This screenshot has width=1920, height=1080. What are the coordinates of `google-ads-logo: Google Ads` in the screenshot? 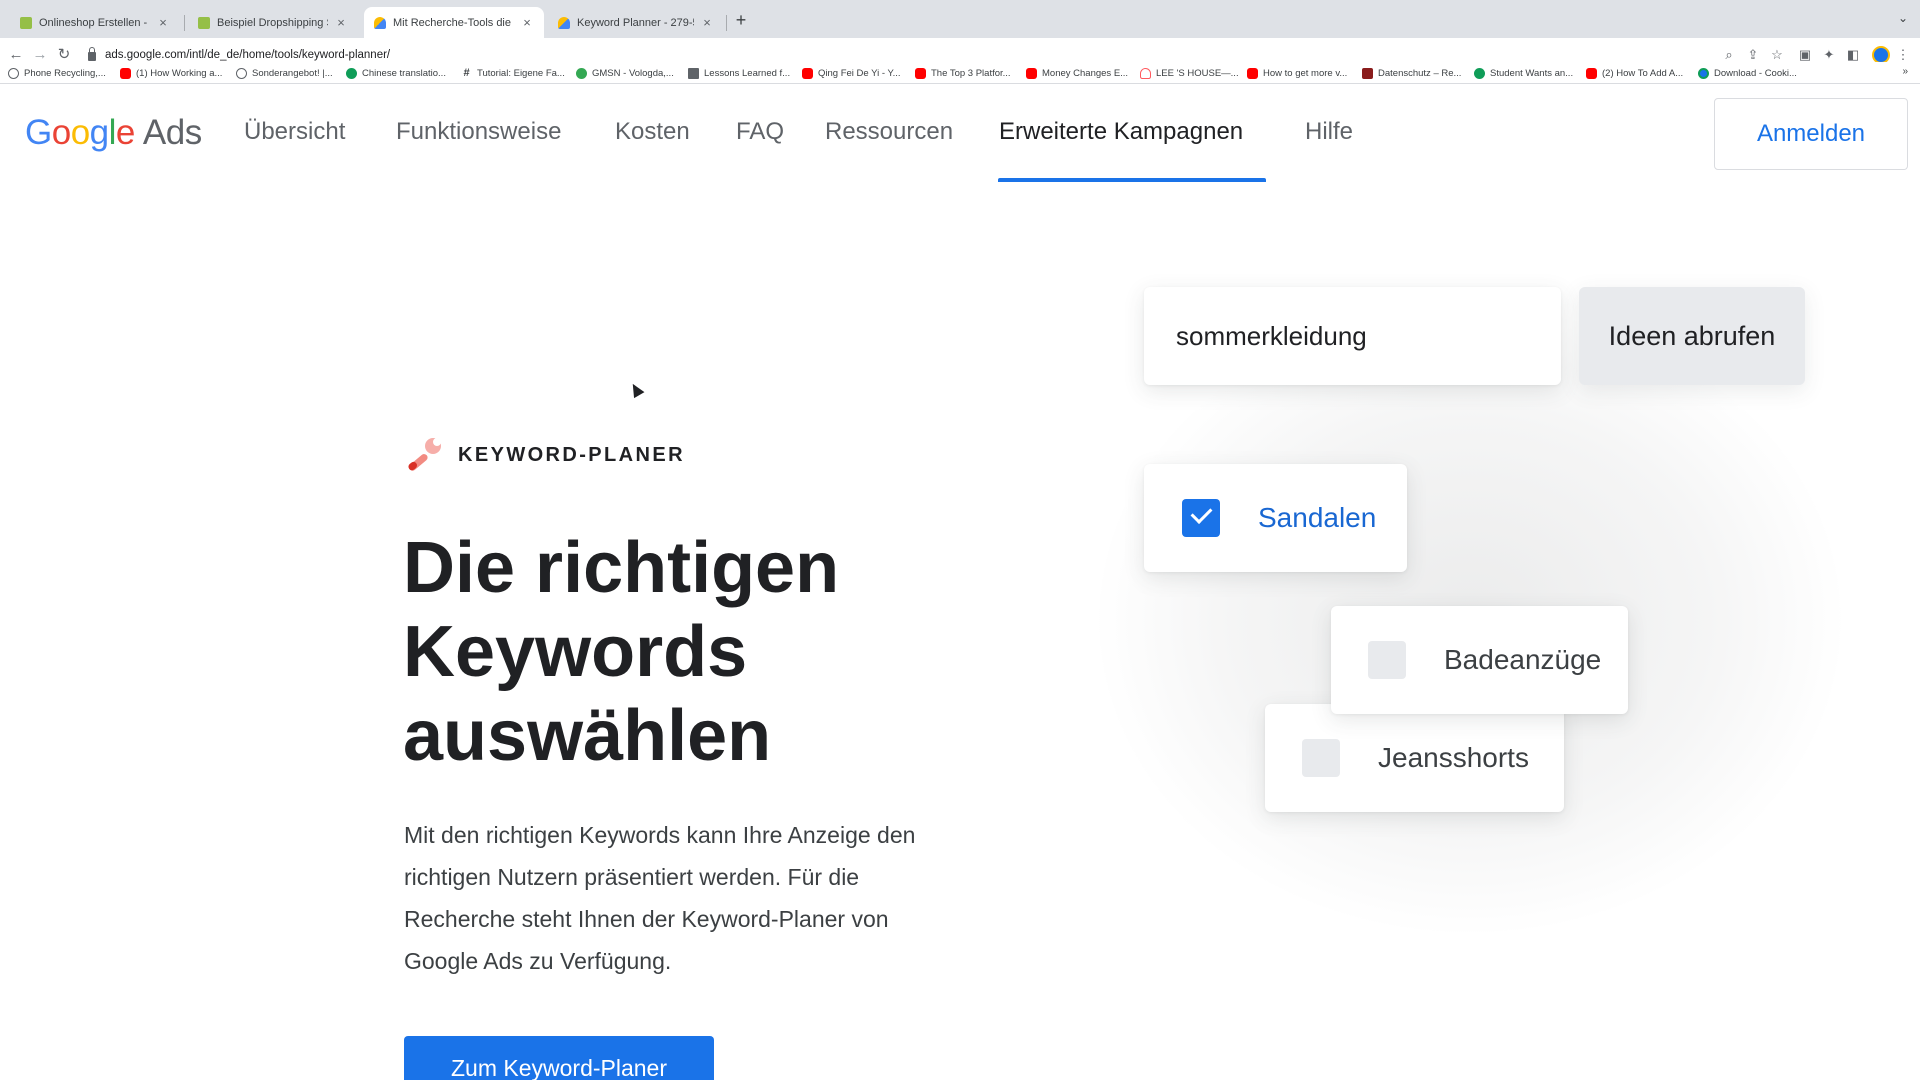 It's located at (113, 133).